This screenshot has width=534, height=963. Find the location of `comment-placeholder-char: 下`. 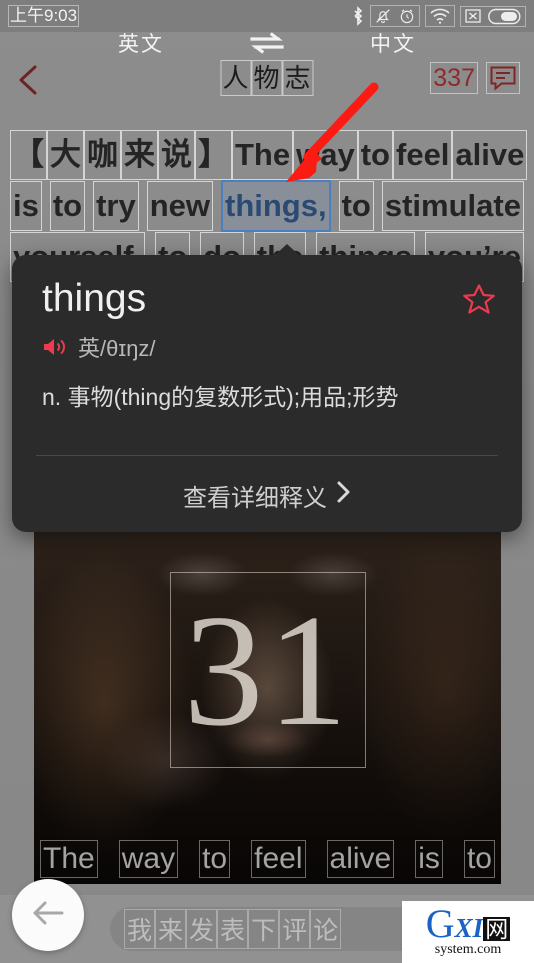

comment-placeholder-char: 下 is located at coordinates (264, 929).